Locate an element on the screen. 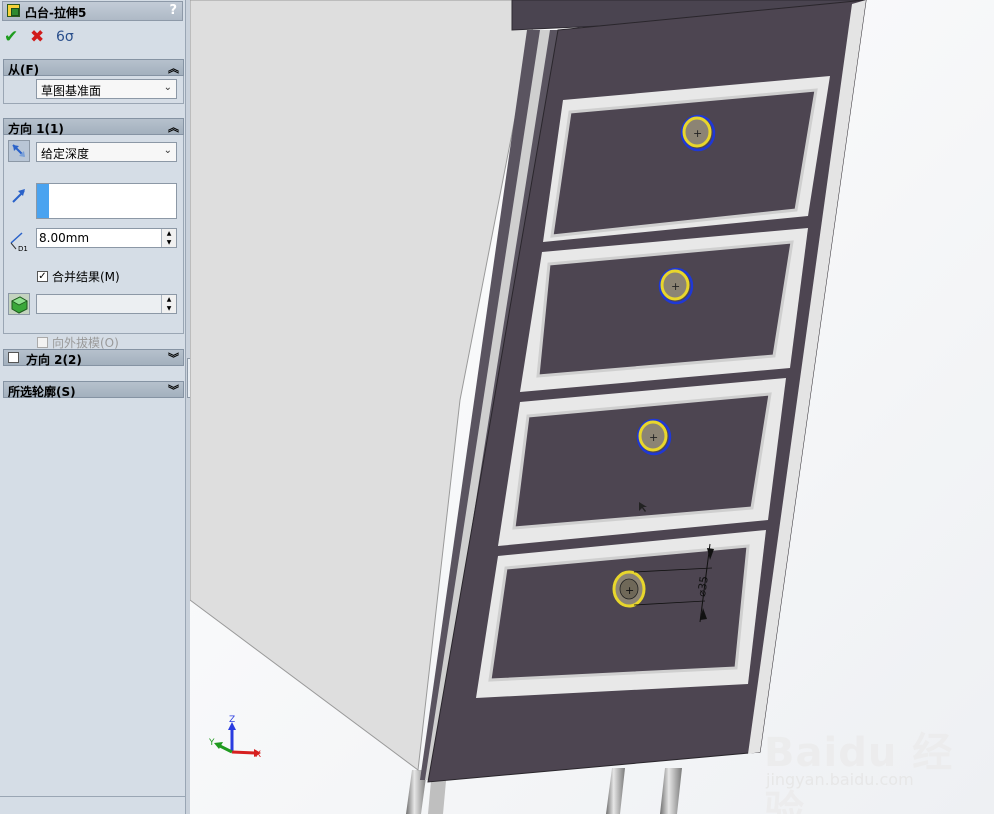  feature-title: 凸台-拉伸5 is located at coordinates (56, 13).